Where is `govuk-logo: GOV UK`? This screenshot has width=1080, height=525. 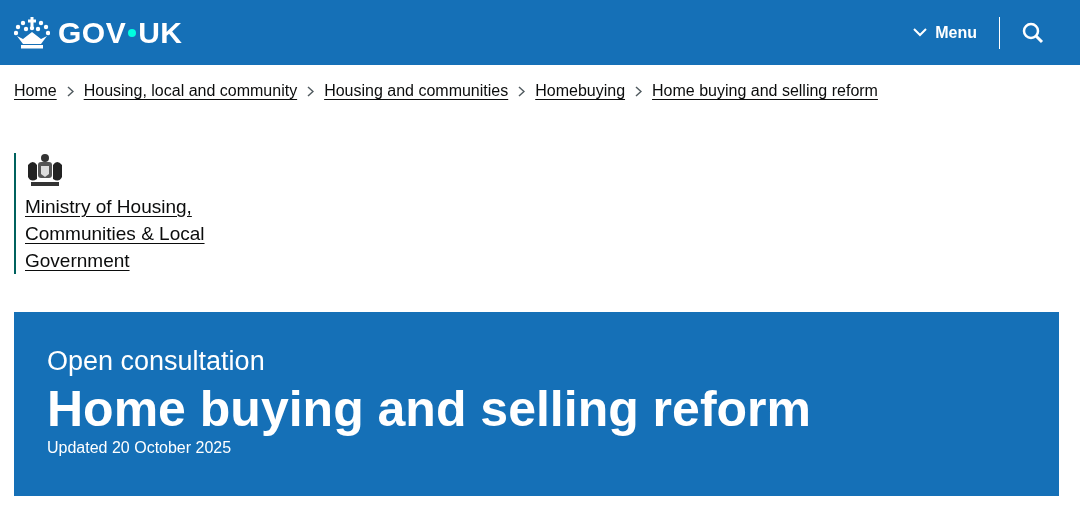
govuk-logo: GOV UK is located at coordinates (98, 32).